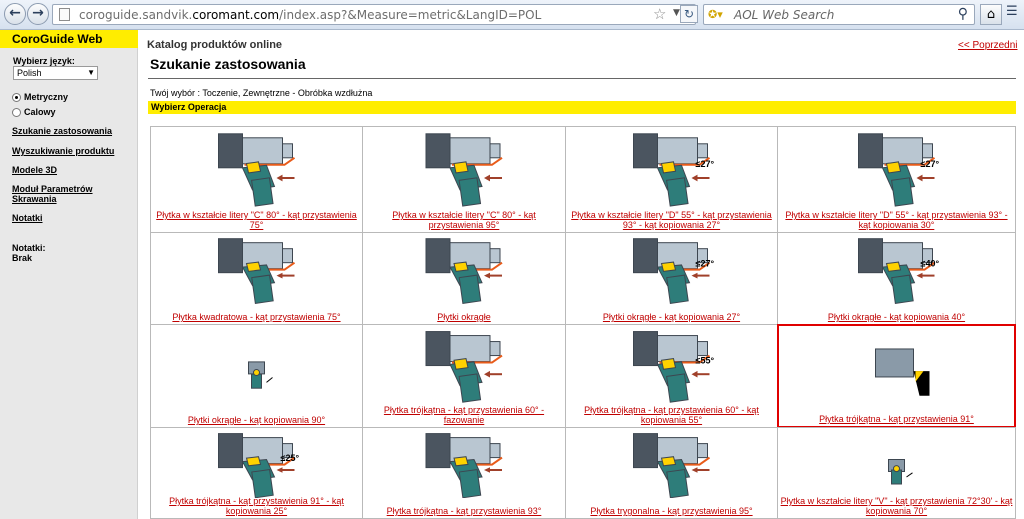  I want to click on language-value: Polish, so click(29, 73).